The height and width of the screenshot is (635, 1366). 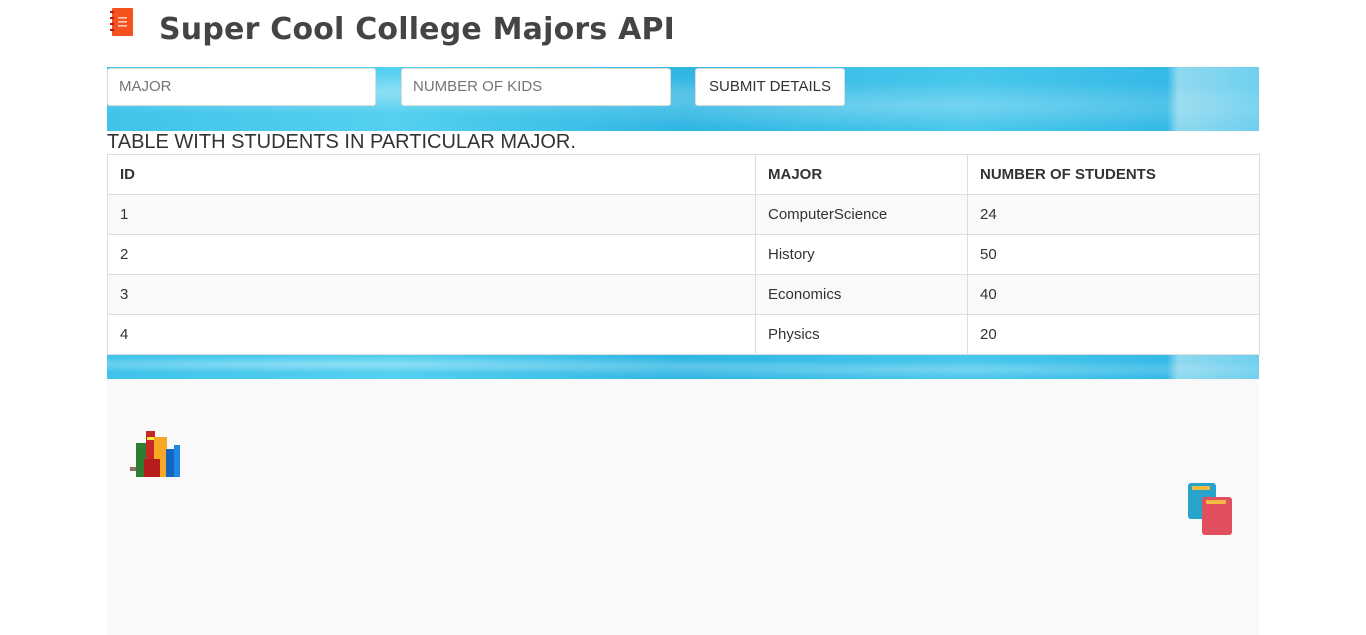 What do you see at coordinates (683, 367) in the screenshot?
I see `decorative-water-strip` at bounding box center [683, 367].